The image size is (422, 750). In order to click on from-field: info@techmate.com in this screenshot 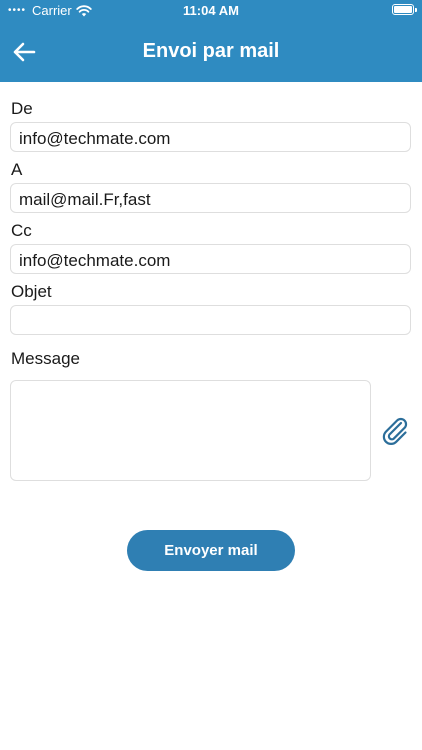, I will do `click(210, 137)`.